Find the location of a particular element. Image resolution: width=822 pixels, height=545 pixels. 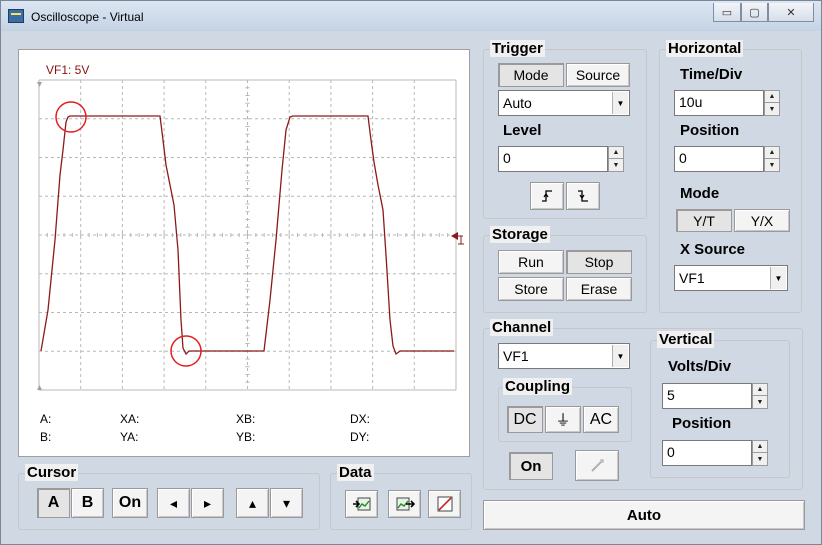

trigger-rising-edge-button is located at coordinates (547, 196).